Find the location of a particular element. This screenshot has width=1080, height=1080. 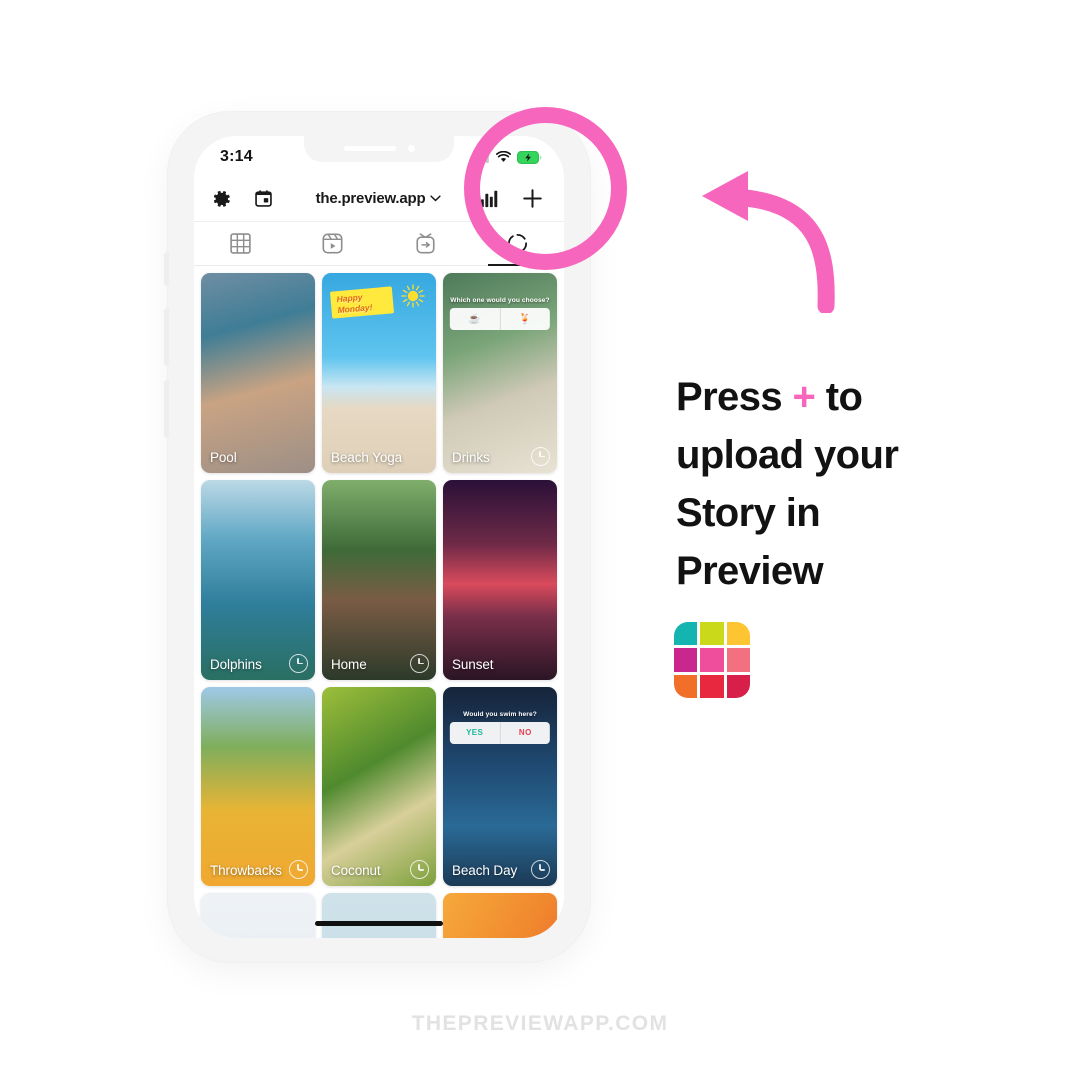

poll-options: ☕ 🍹 is located at coordinates (500, 319).